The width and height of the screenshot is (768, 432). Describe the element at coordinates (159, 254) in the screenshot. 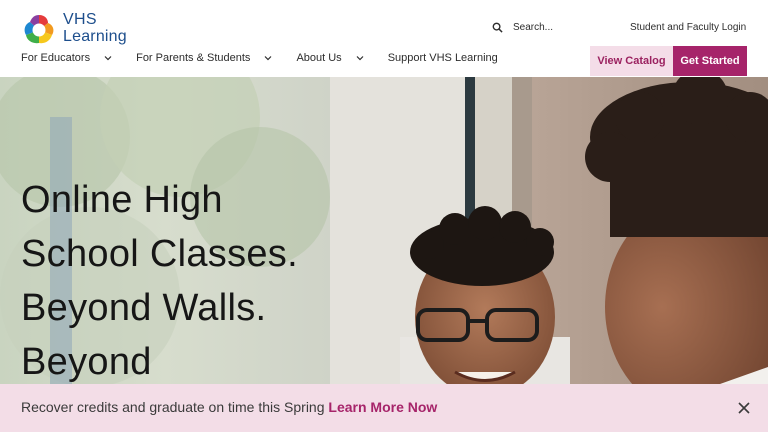

I see `hero-heading-line: School Classes.` at that location.